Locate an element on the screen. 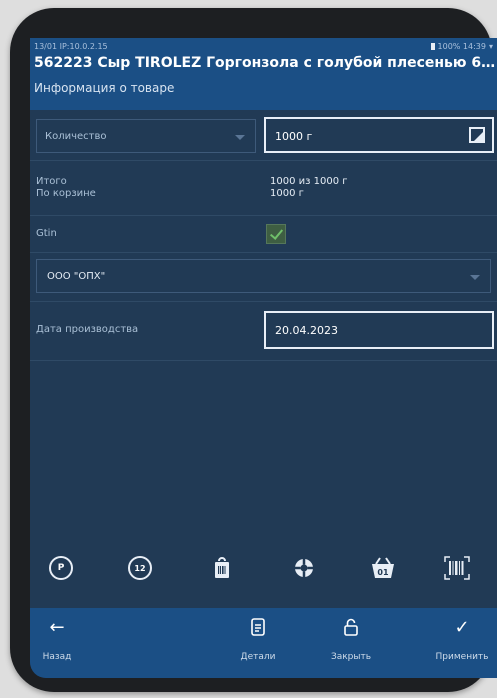  12-icon: 12 is located at coordinates (140, 568).